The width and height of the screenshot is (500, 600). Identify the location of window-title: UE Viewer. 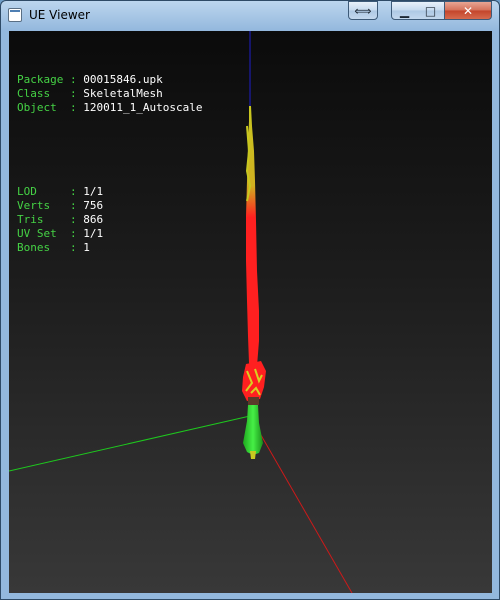
(59, 15).